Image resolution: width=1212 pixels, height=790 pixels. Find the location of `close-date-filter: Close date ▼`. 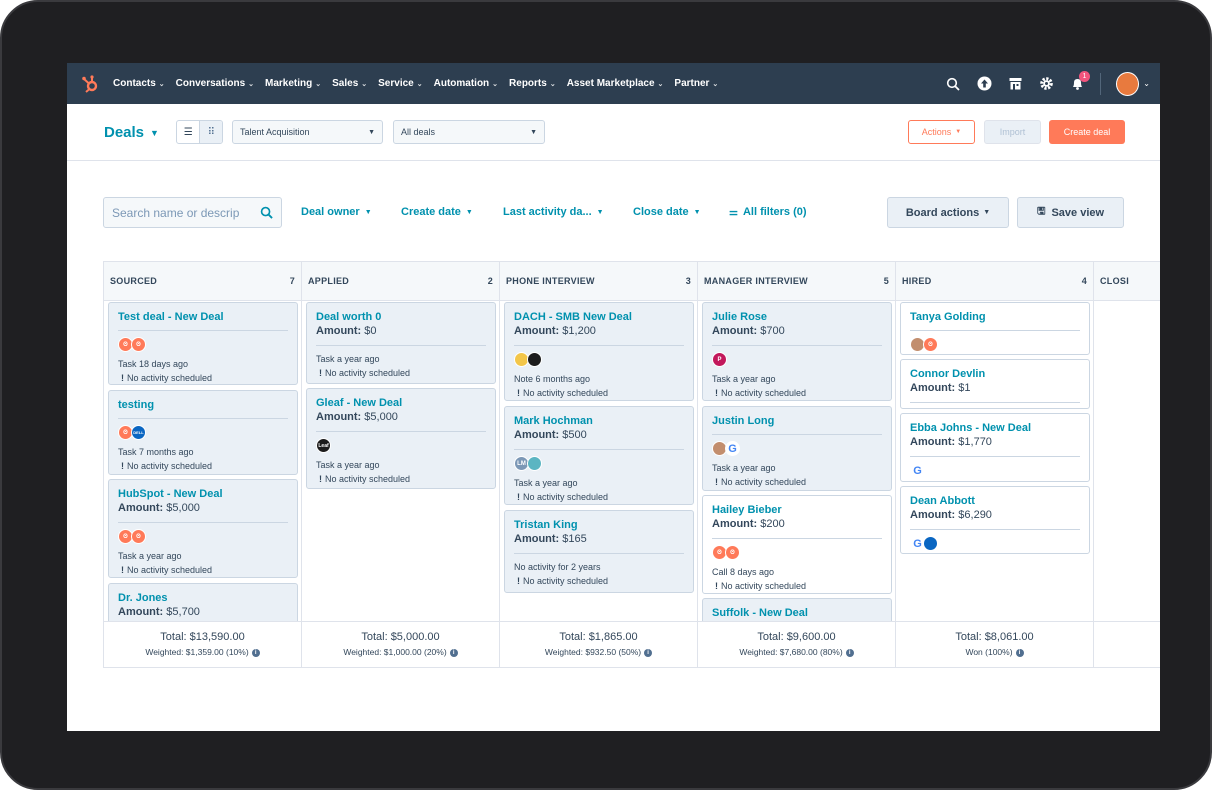

close-date-filter: Close date ▼ is located at coordinates (667, 212).